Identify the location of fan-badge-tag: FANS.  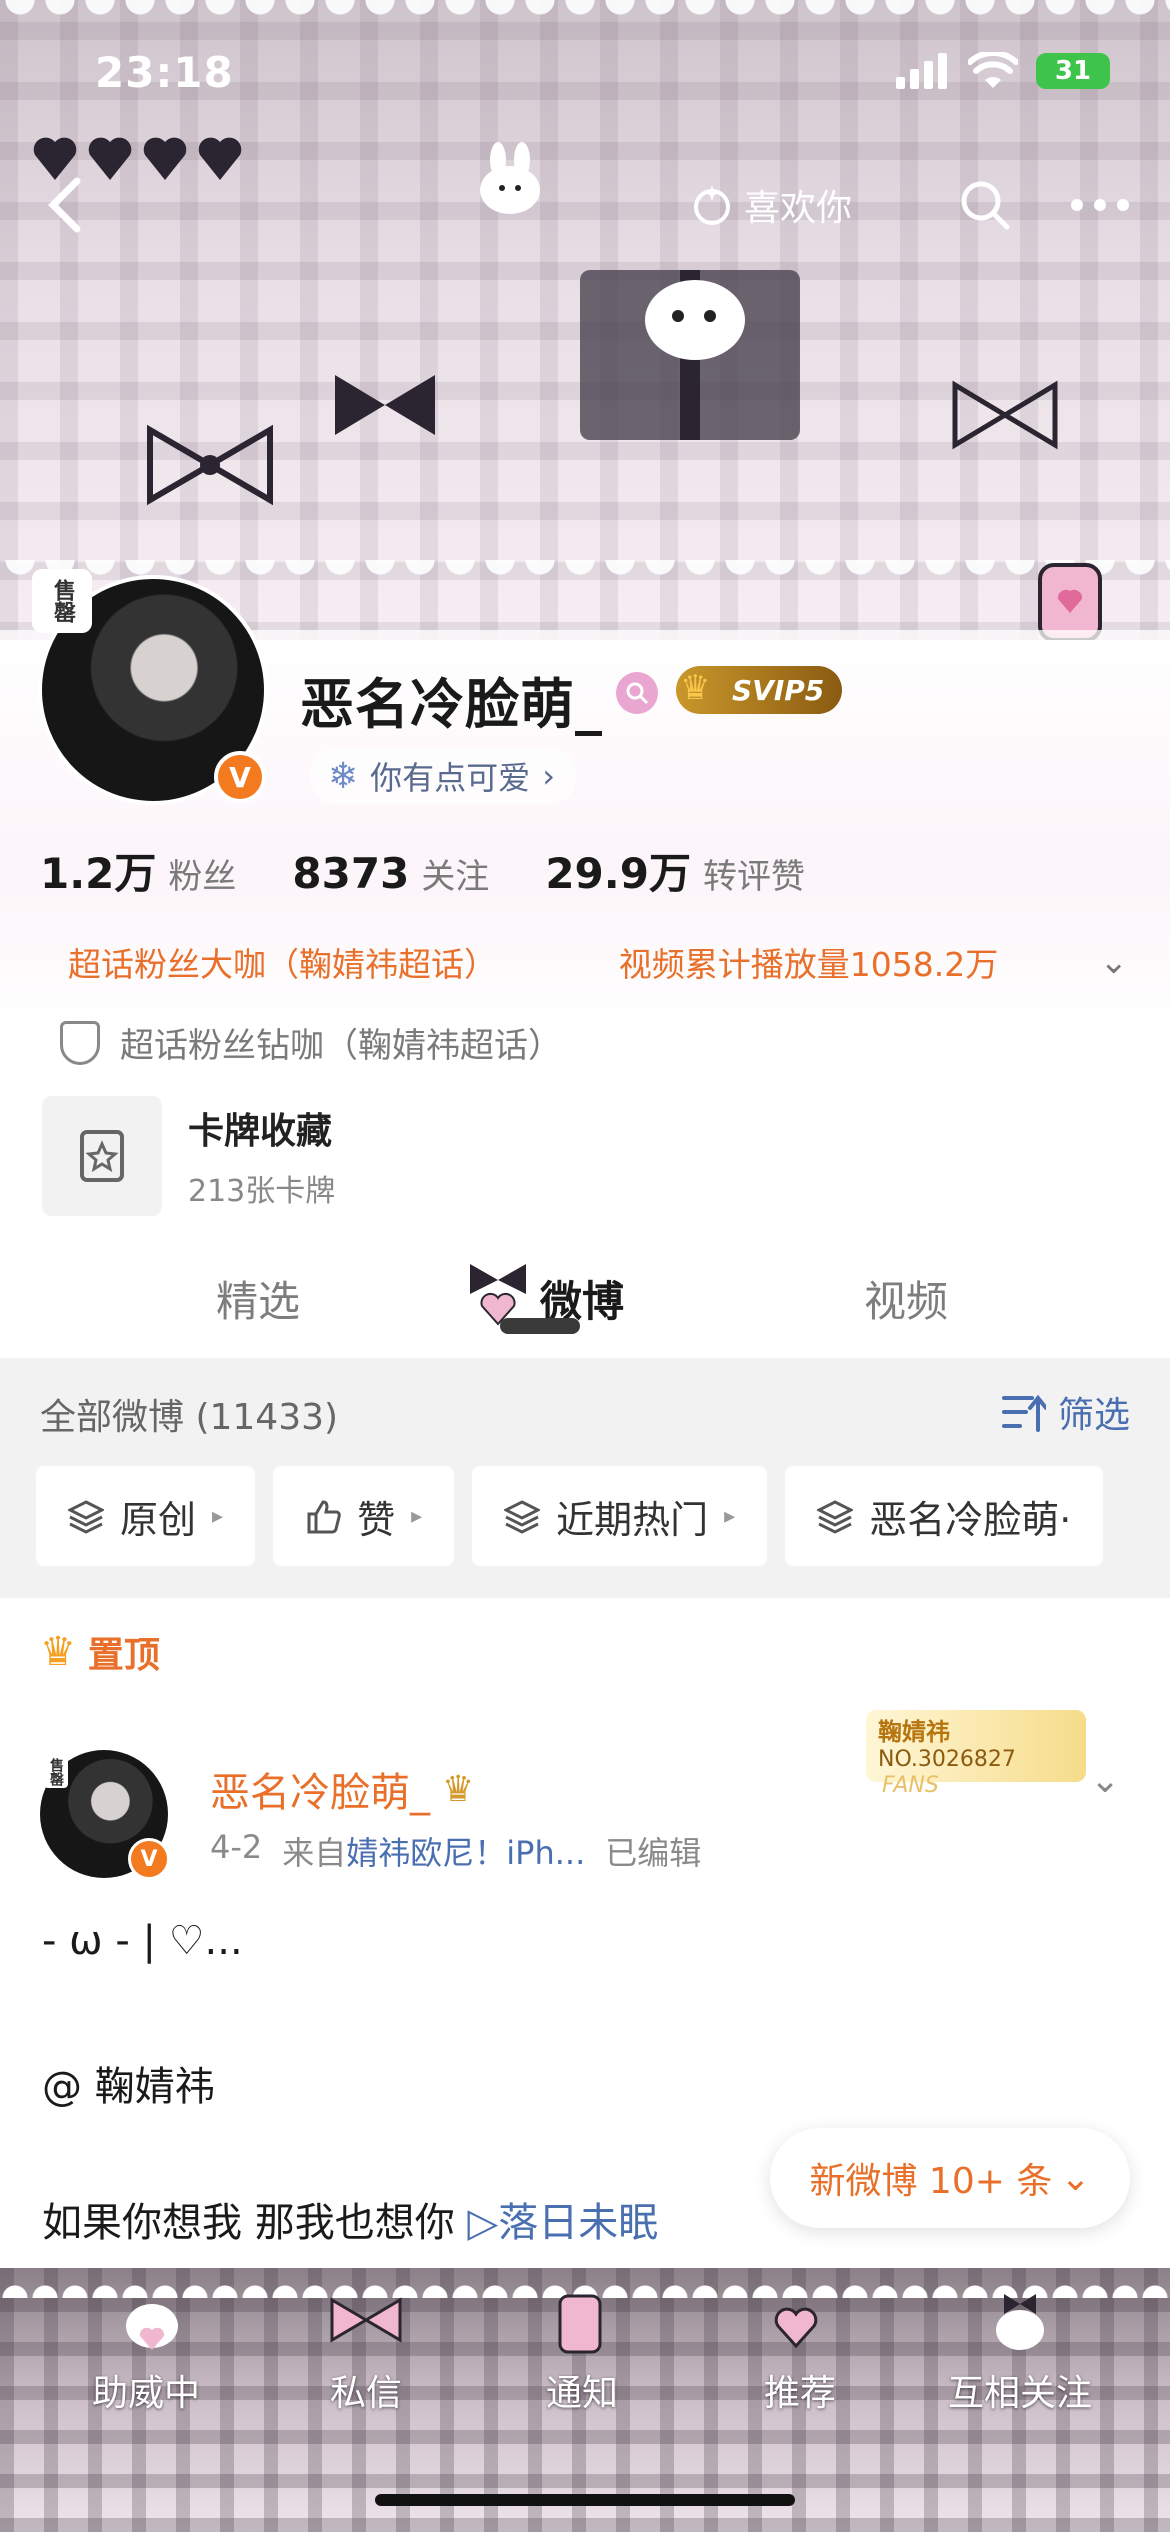
(910, 1786).